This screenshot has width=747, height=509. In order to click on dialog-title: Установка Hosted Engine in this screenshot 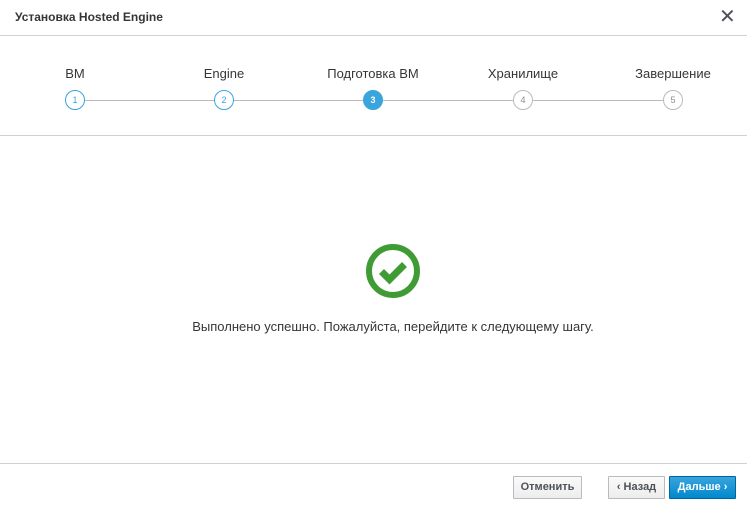, I will do `click(89, 17)`.